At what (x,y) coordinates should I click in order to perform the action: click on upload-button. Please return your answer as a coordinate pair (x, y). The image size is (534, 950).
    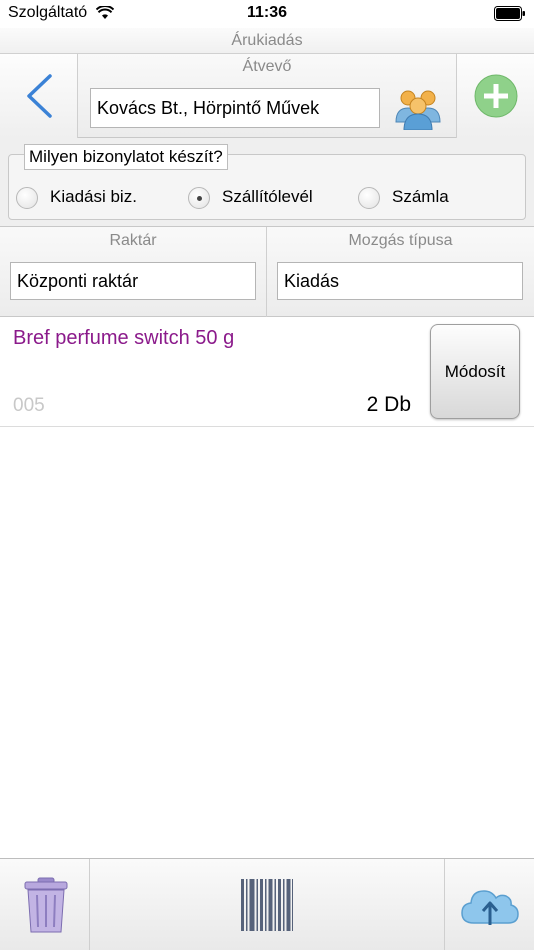
    Looking at the image, I should click on (489, 904).